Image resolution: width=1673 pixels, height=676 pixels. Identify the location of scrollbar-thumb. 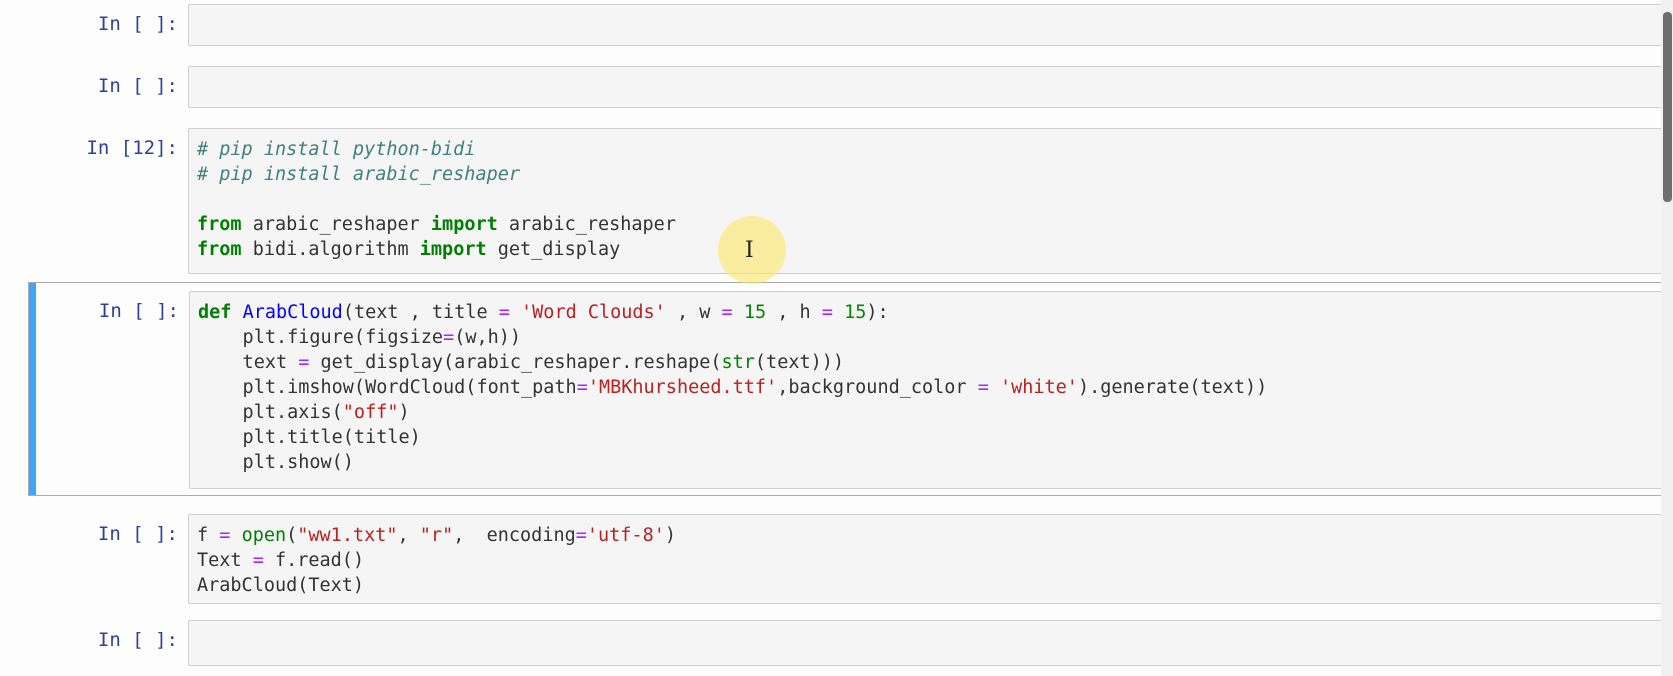
(1667, 107).